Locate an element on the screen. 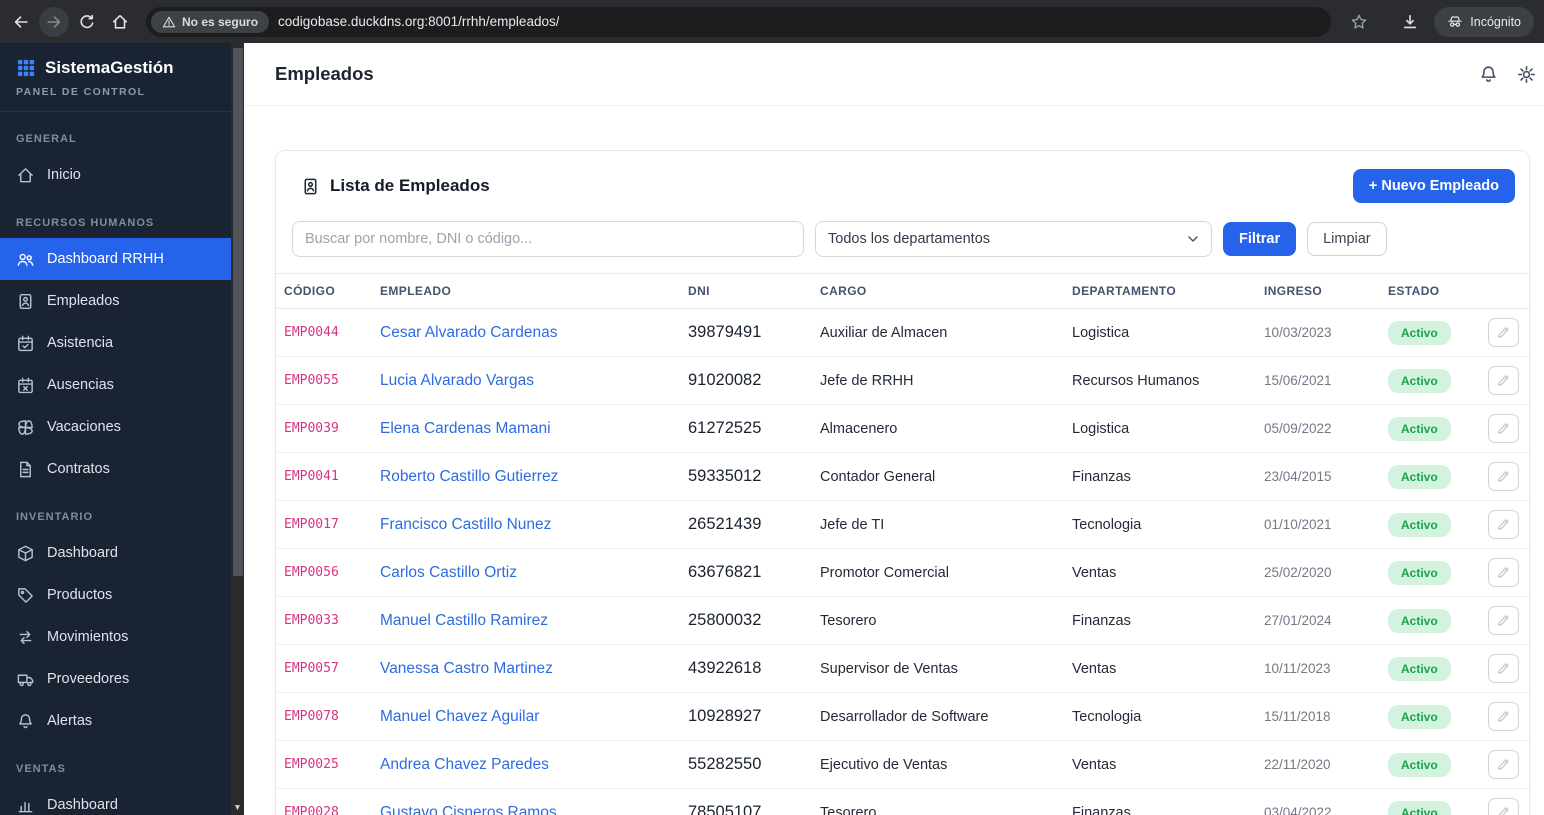 Image resolution: width=1544 pixels, height=815 pixels. sidebar-scrollbar: ▼ is located at coordinates (237, 429).